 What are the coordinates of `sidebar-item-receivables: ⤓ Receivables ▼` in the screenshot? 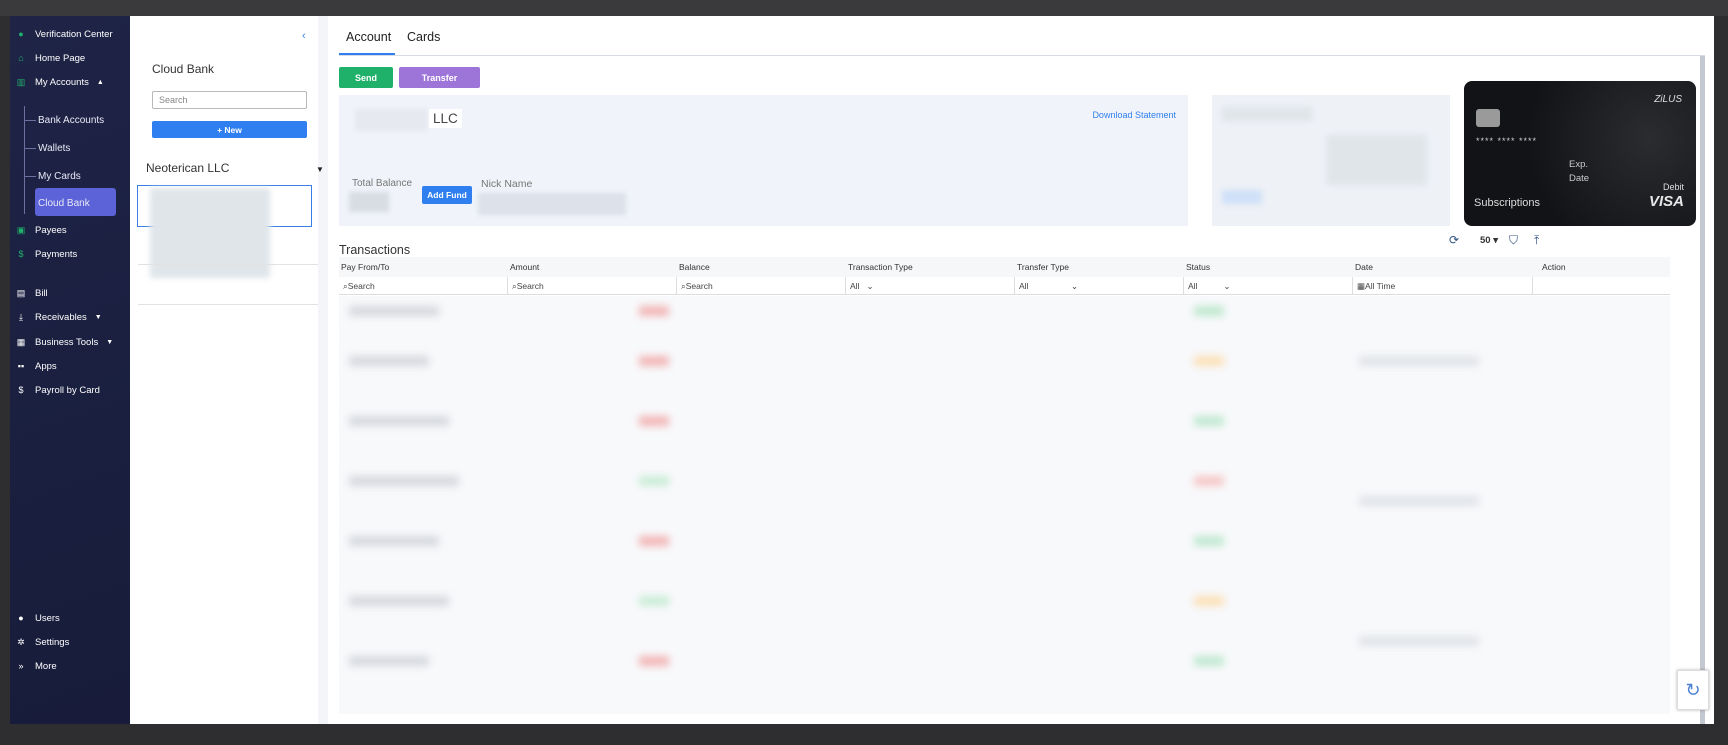 It's located at (70, 317).